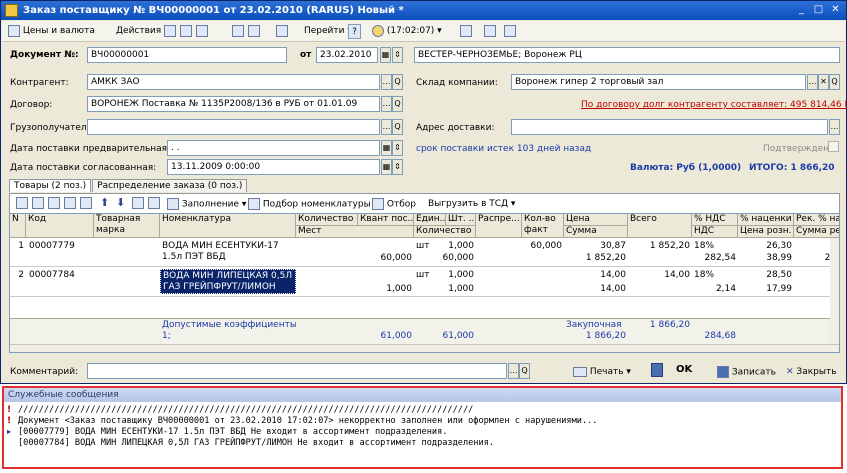  Describe the element at coordinates (715, 232) in the screenshot. I see `col-vat: НДС` at that location.